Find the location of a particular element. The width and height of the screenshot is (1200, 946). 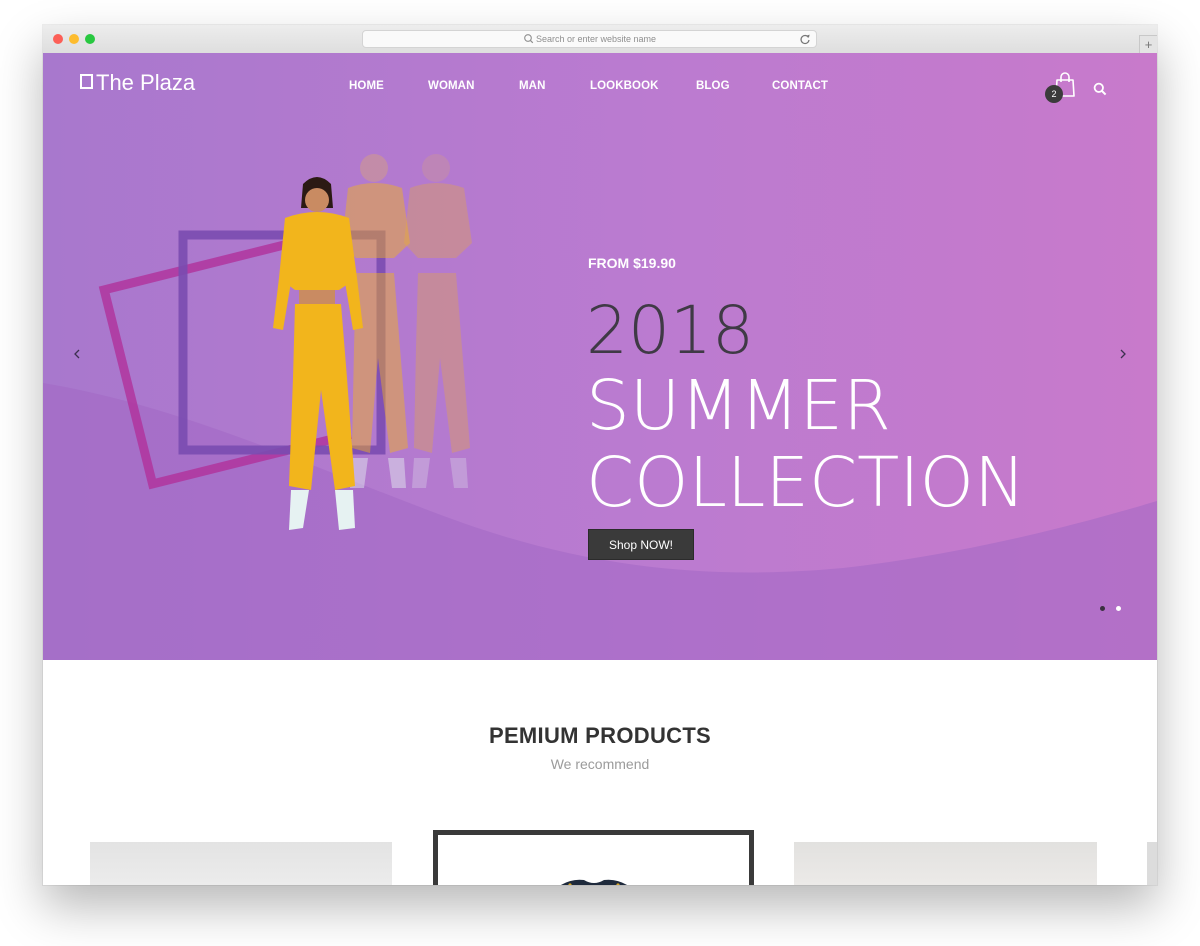

logo-square-icon is located at coordinates (86, 81).